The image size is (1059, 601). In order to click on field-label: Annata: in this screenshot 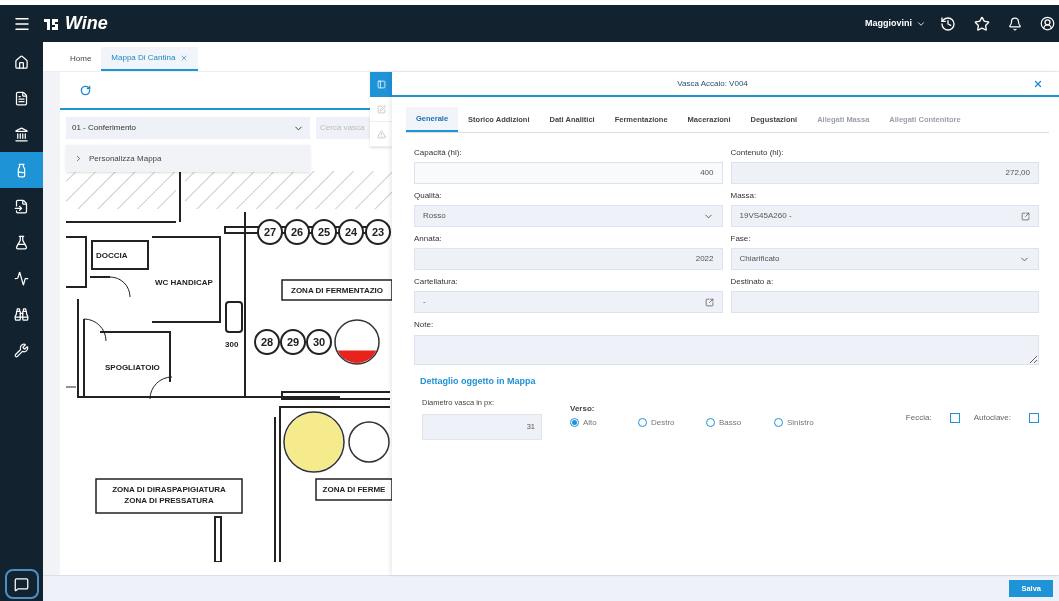, I will do `click(428, 239)`.